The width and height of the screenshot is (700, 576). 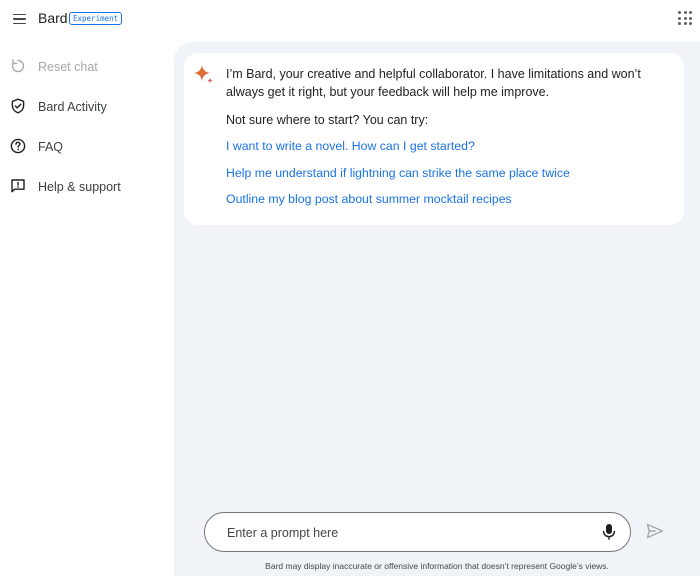 I want to click on reset-chat-button: Reset chat, so click(x=82, y=66).